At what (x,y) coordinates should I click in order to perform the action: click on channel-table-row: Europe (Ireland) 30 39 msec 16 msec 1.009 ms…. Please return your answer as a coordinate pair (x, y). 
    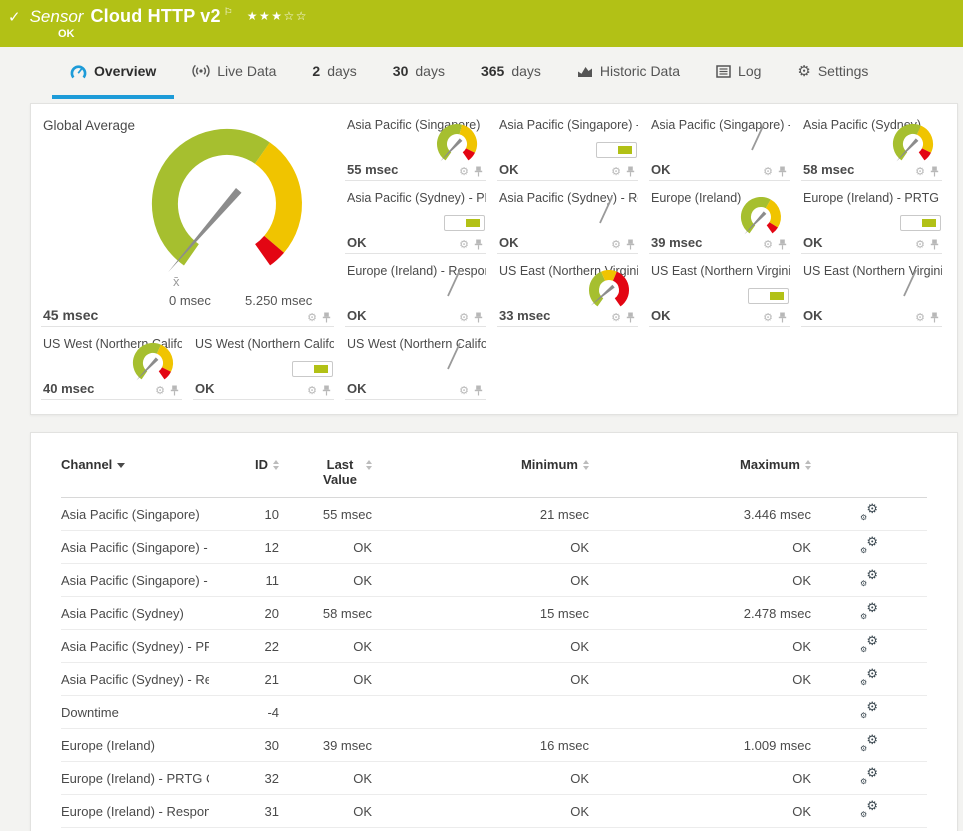
    Looking at the image, I should click on (494, 745).